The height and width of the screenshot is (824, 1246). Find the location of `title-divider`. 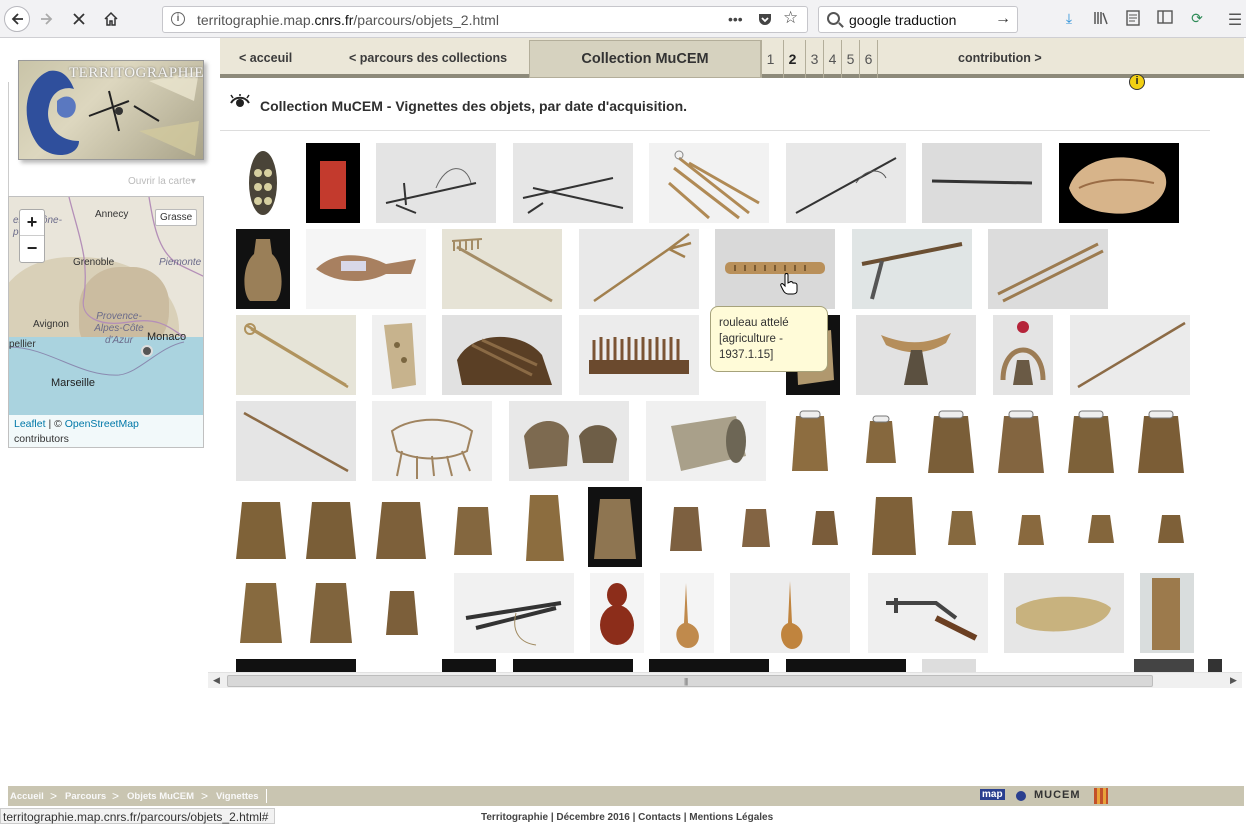

title-divider is located at coordinates (715, 130).